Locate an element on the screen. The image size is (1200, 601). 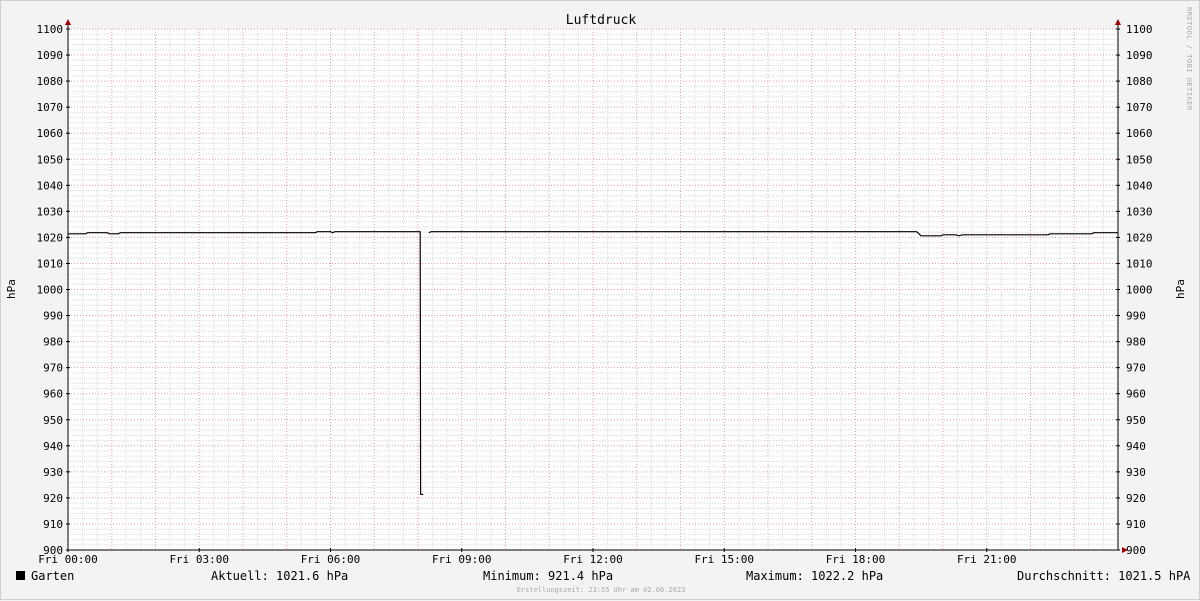
y-tick-label-left: 910 is located at coordinates (53, 524).